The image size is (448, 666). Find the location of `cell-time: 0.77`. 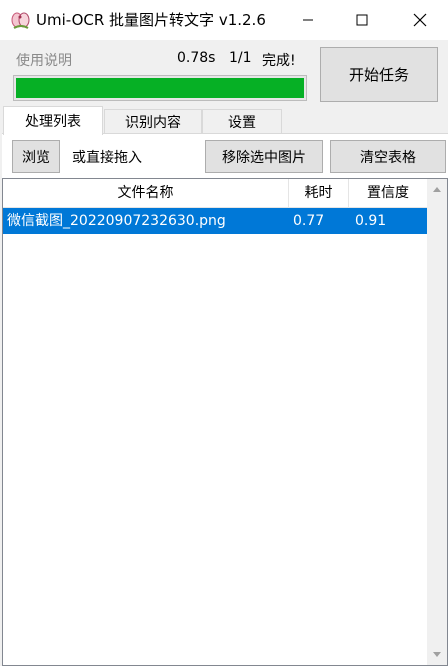

cell-time: 0.77 is located at coordinates (309, 221).